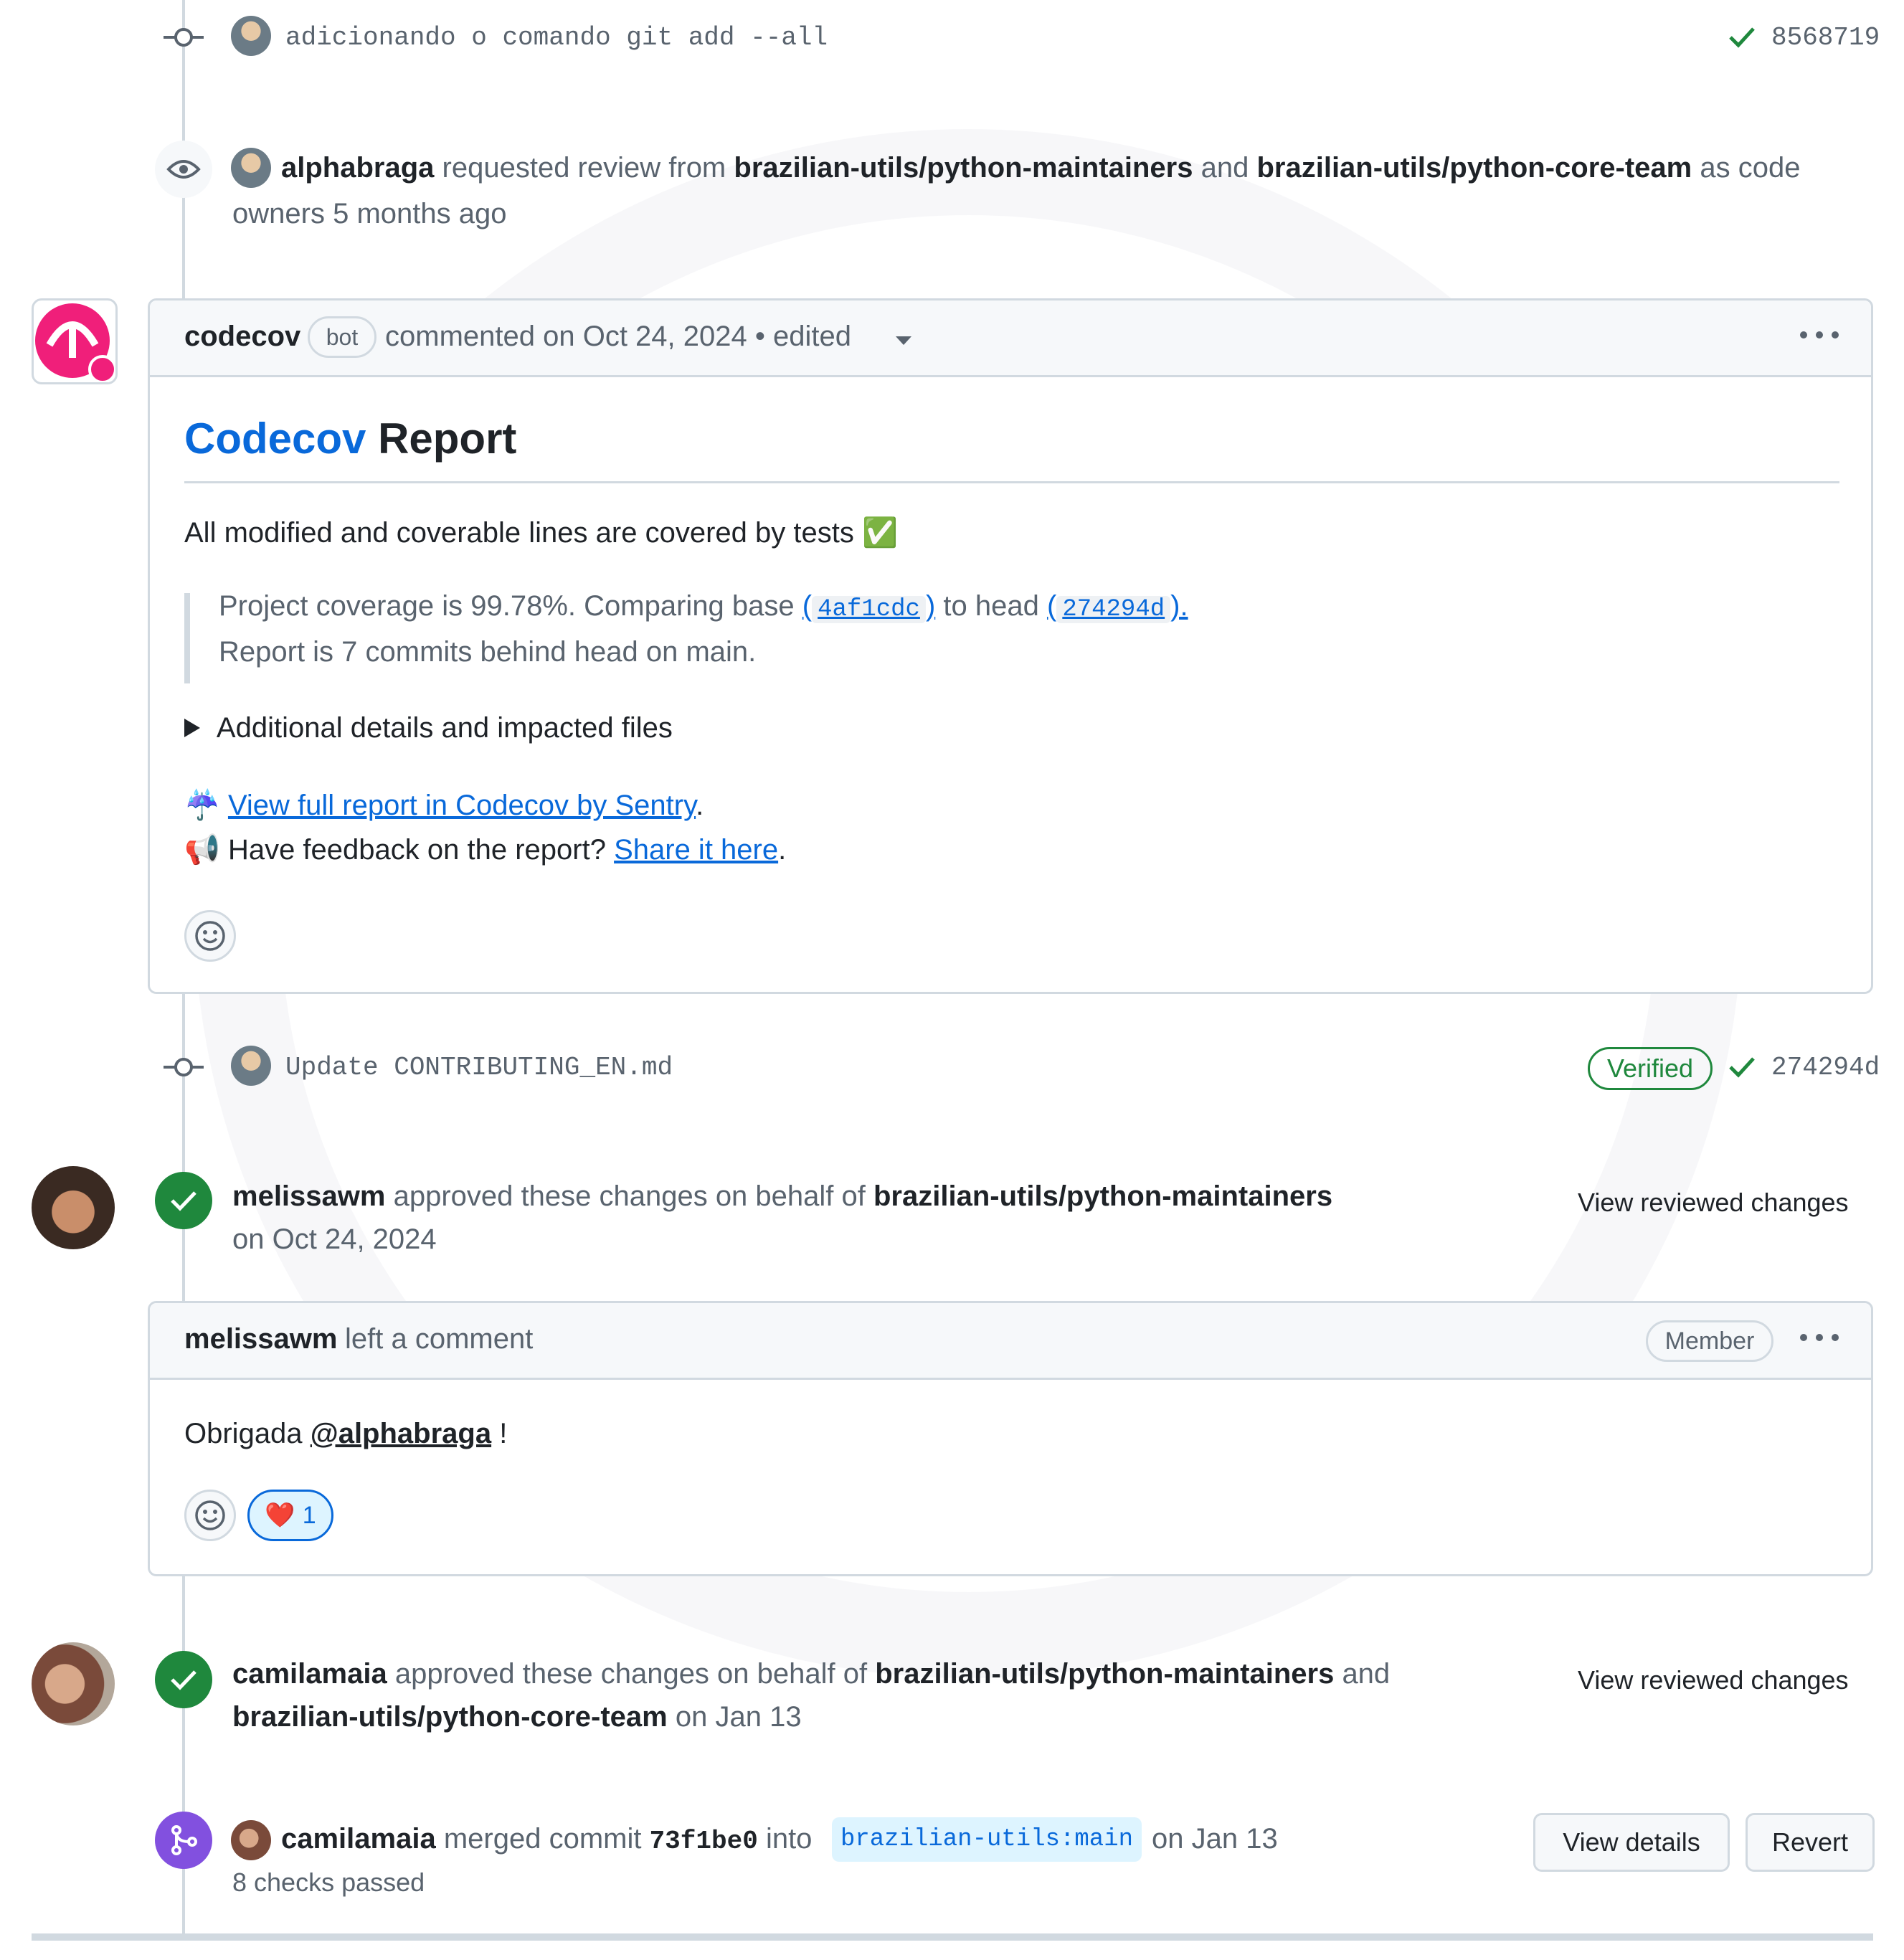 The width and height of the screenshot is (1904, 1960). I want to click on commit-message-link: Update CONTRIBUTING_EN.md, so click(479, 1067).